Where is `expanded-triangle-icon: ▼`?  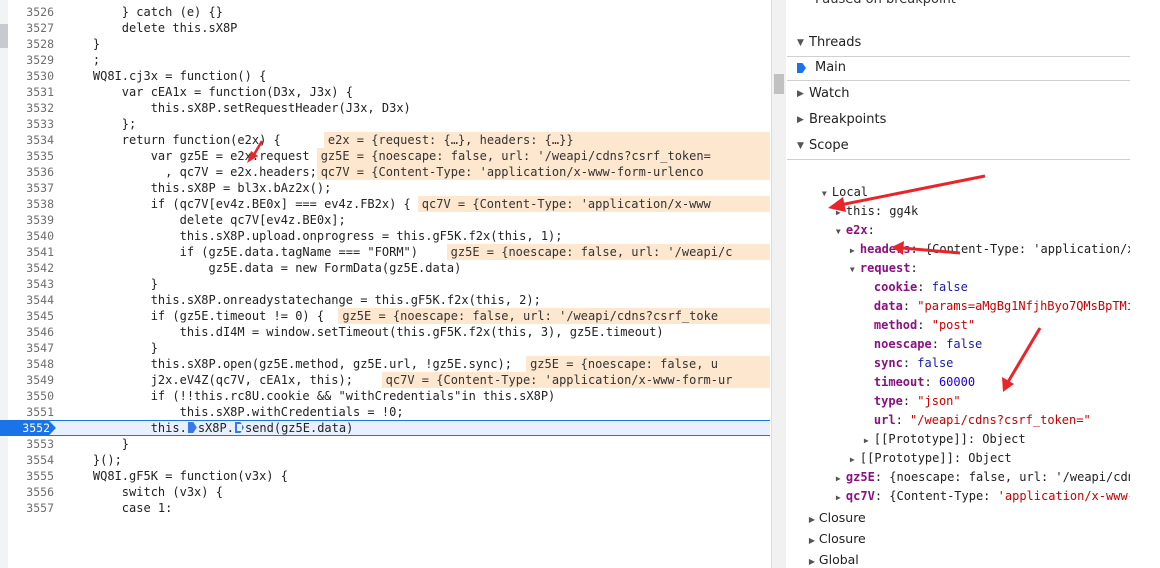
expanded-triangle-icon: ▼ is located at coordinates (800, 146).